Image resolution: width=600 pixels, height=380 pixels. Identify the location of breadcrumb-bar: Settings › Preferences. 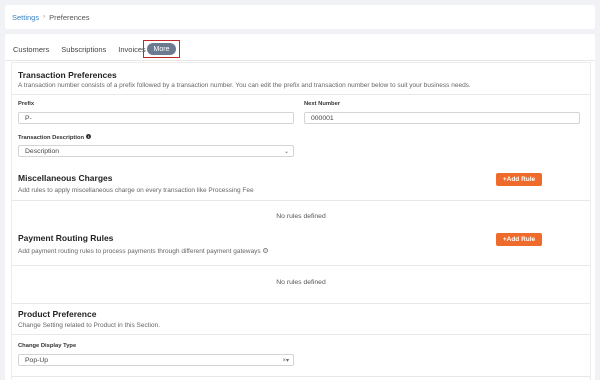
(300, 17).